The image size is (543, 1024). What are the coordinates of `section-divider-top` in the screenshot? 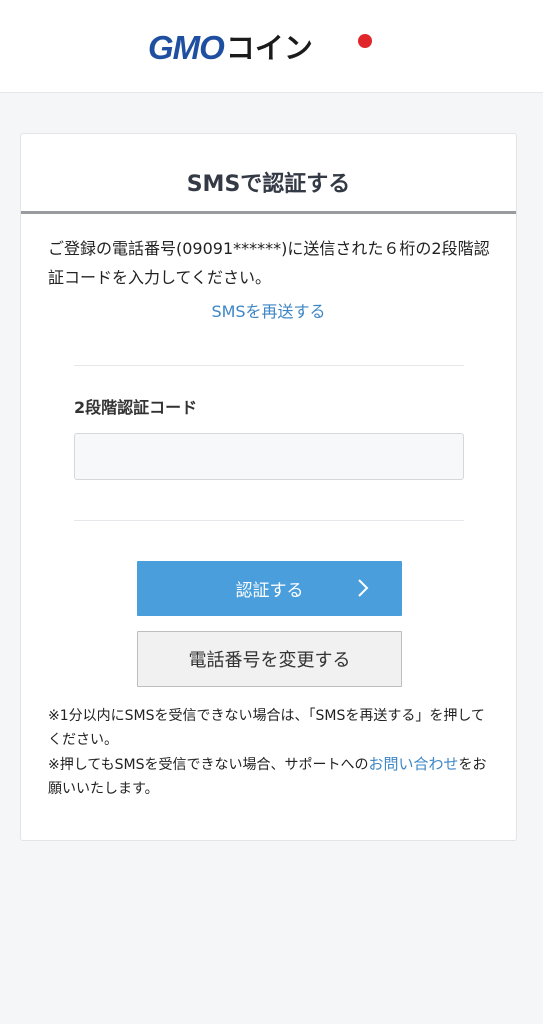 It's located at (269, 365).